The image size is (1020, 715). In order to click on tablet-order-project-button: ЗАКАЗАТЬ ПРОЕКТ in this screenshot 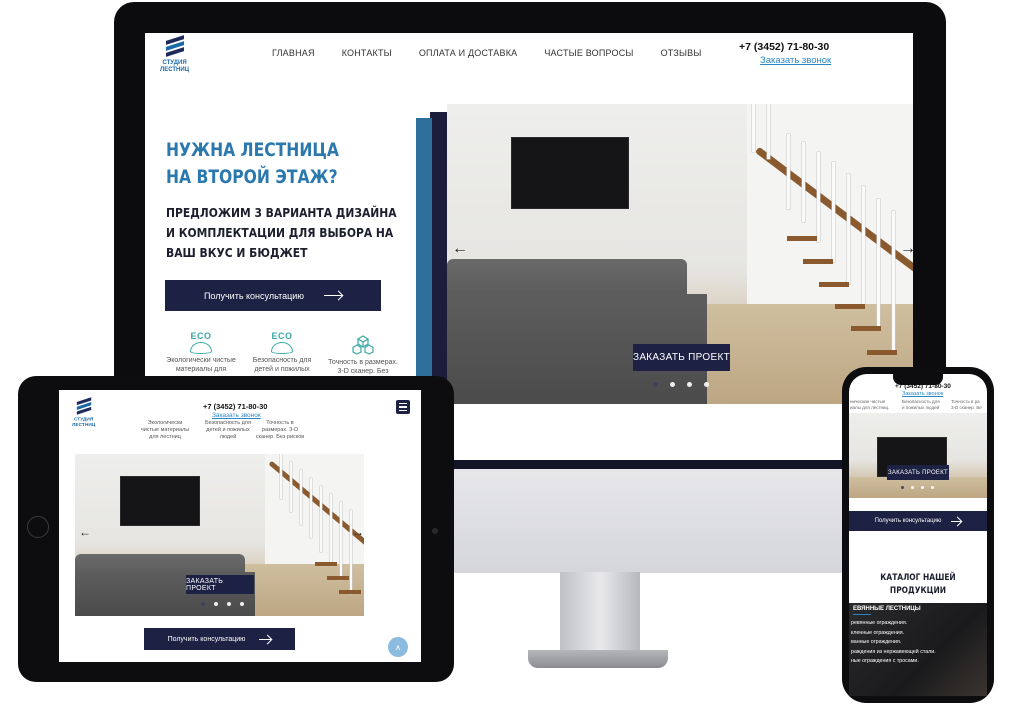, I will do `click(220, 584)`.